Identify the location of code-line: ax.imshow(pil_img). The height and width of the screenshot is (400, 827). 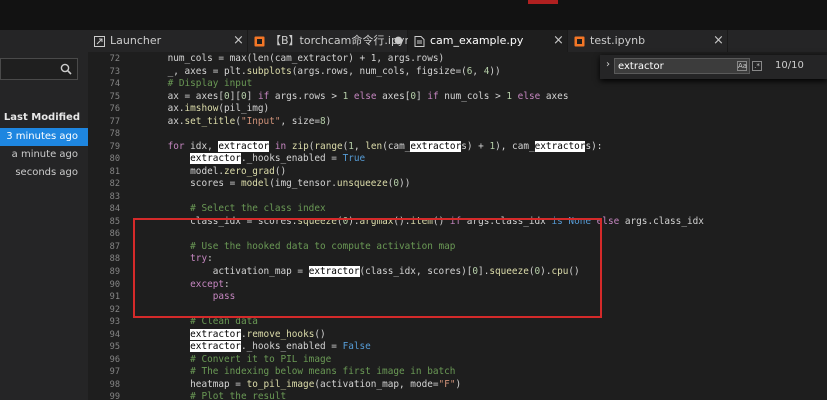
(207, 109).